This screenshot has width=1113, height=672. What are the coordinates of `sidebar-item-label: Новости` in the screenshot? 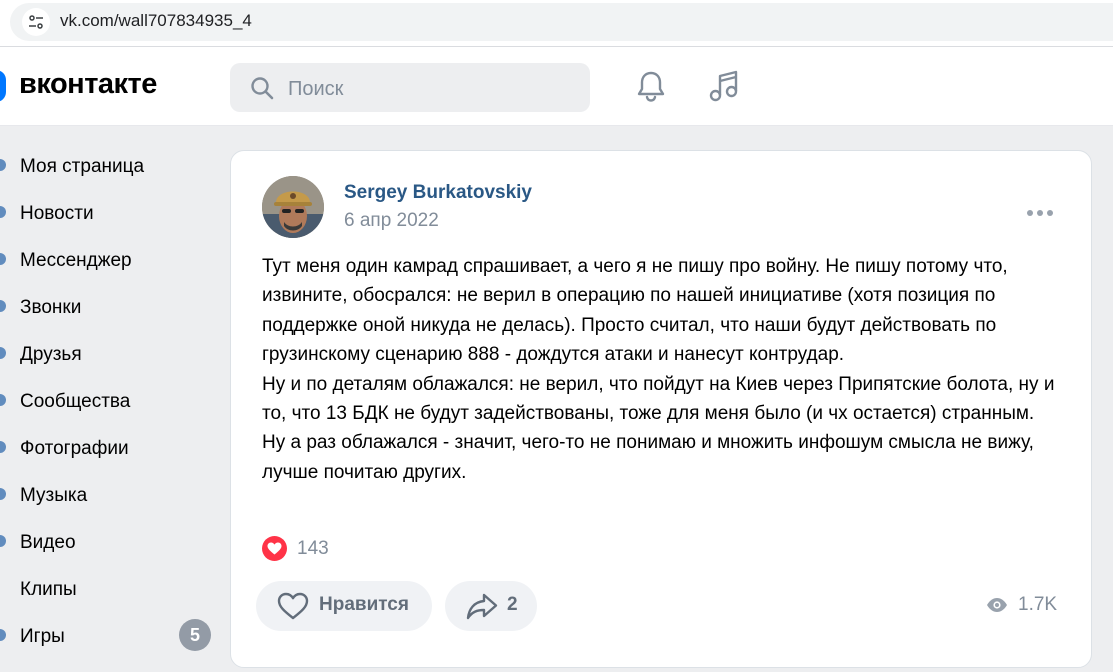 It's located at (57, 213).